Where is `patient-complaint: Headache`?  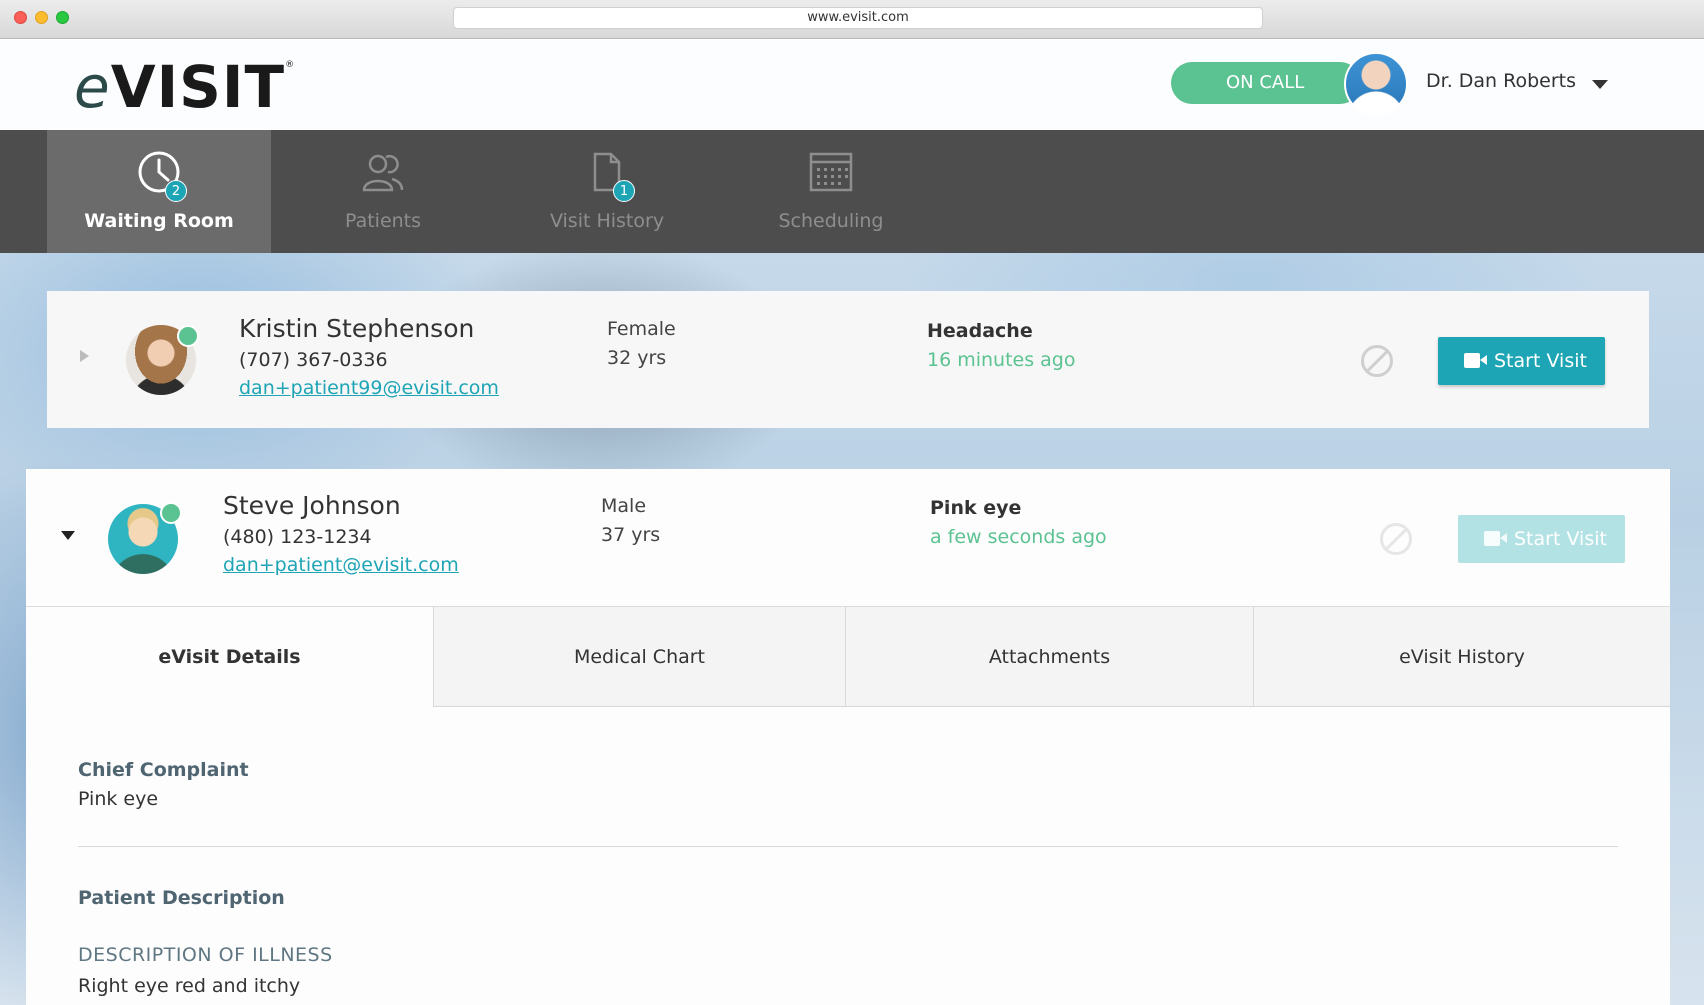 patient-complaint: Headache is located at coordinates (980, 331).